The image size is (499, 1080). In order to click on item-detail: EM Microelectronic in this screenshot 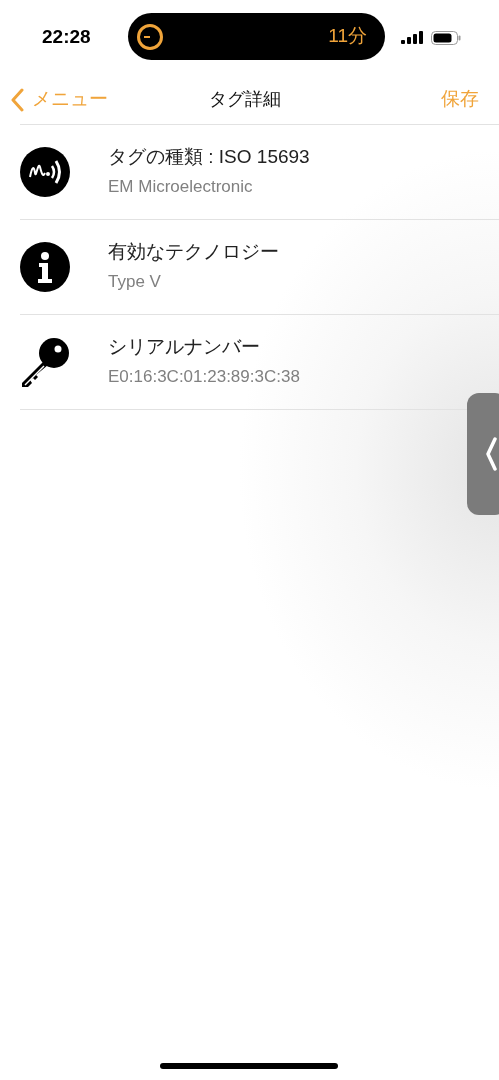, I will do `click(181, 187)`.